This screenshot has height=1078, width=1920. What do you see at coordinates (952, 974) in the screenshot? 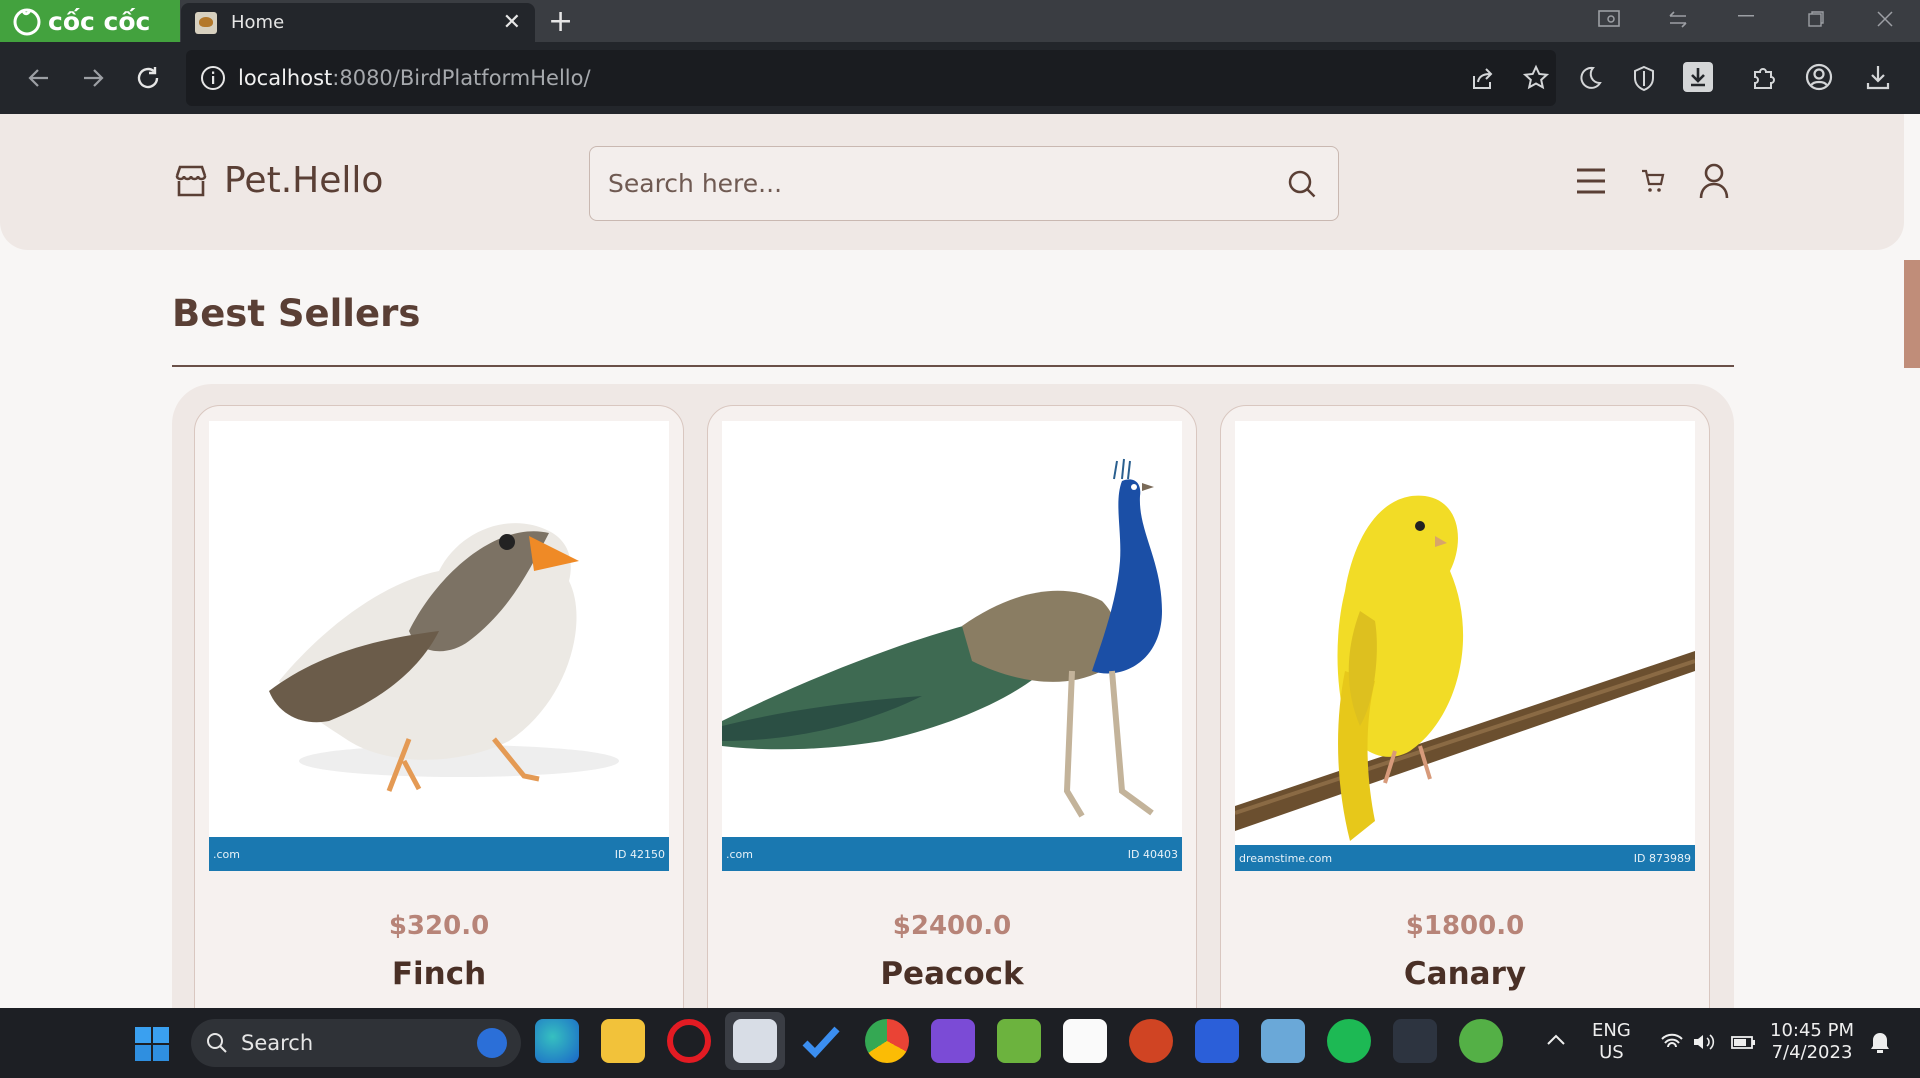
I see `product-name: Peacock` at bounding box center [952, 974].